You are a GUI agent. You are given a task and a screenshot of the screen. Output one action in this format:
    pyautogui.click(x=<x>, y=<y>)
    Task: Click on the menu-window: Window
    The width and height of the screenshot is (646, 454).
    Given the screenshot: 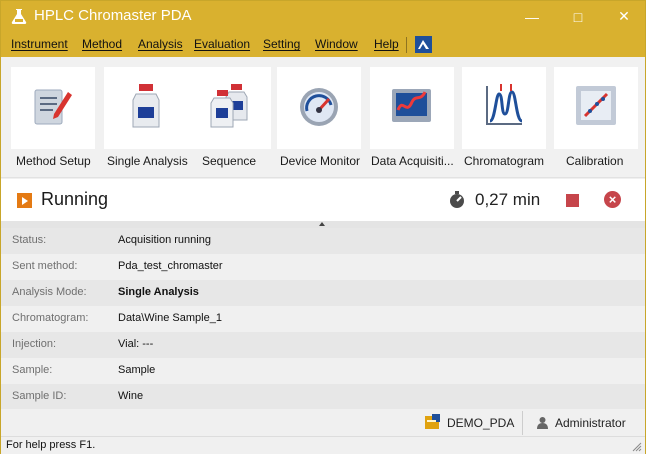 What is the action you would take?
    pyautogui.click(x=336, y=44)
    